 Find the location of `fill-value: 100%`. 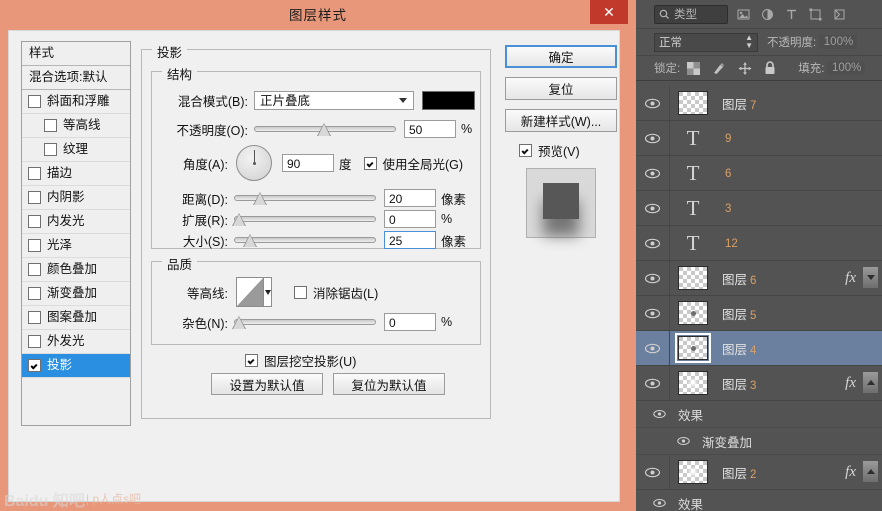

fill-value: 100% is located at coordinates (846, 68).